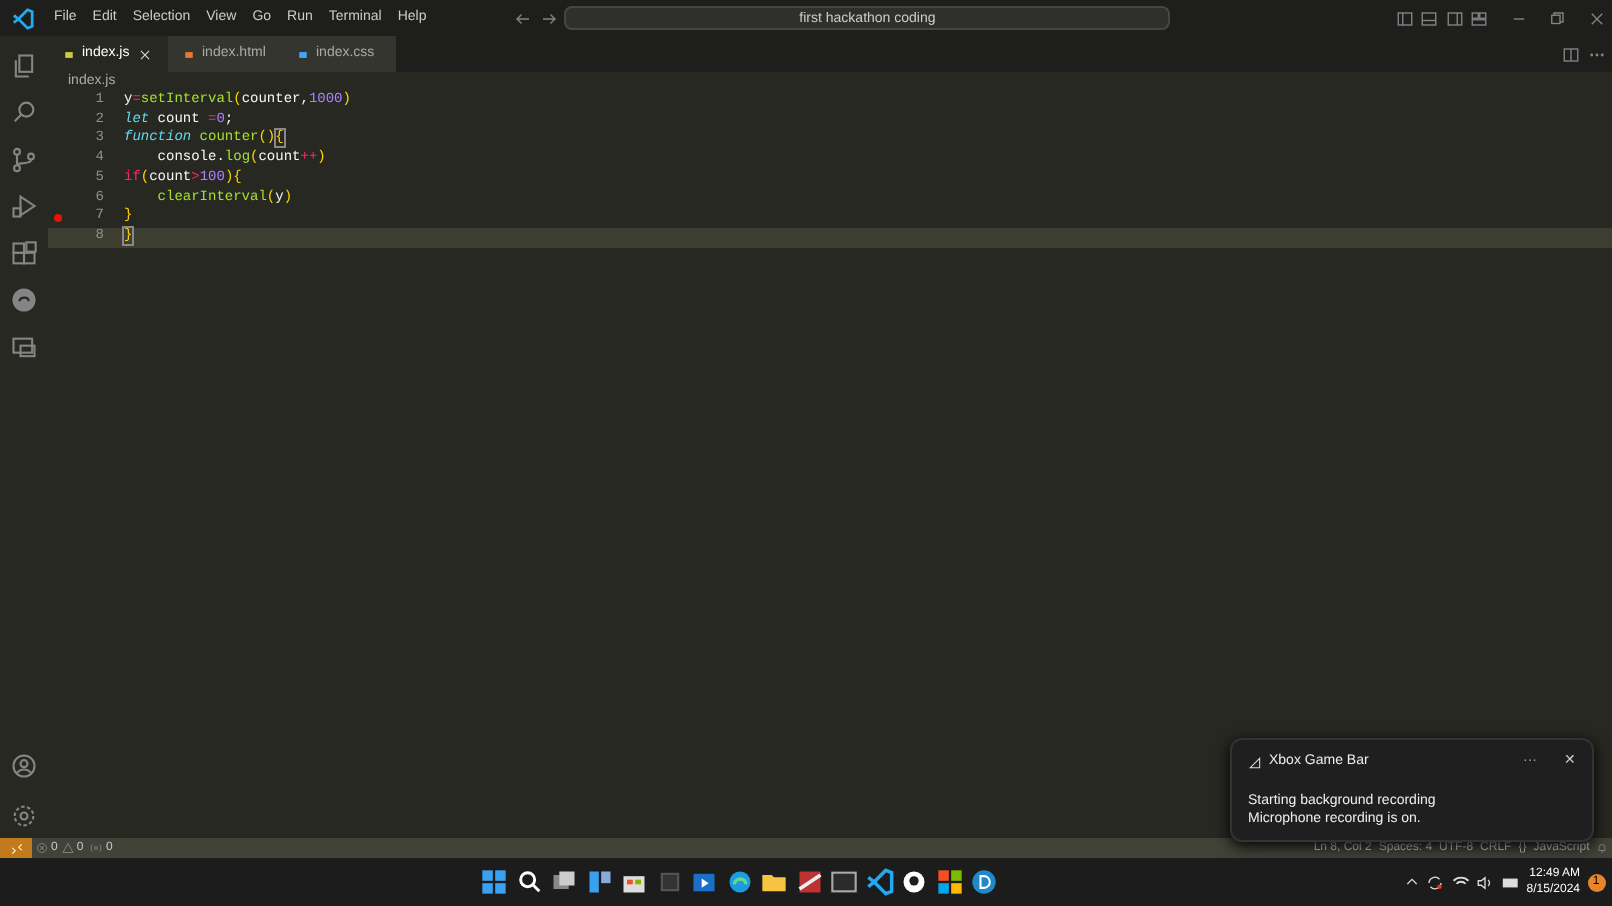 This screenshot has width=1612, height=906. I want to click on d-app-icon, so click(984, 882).